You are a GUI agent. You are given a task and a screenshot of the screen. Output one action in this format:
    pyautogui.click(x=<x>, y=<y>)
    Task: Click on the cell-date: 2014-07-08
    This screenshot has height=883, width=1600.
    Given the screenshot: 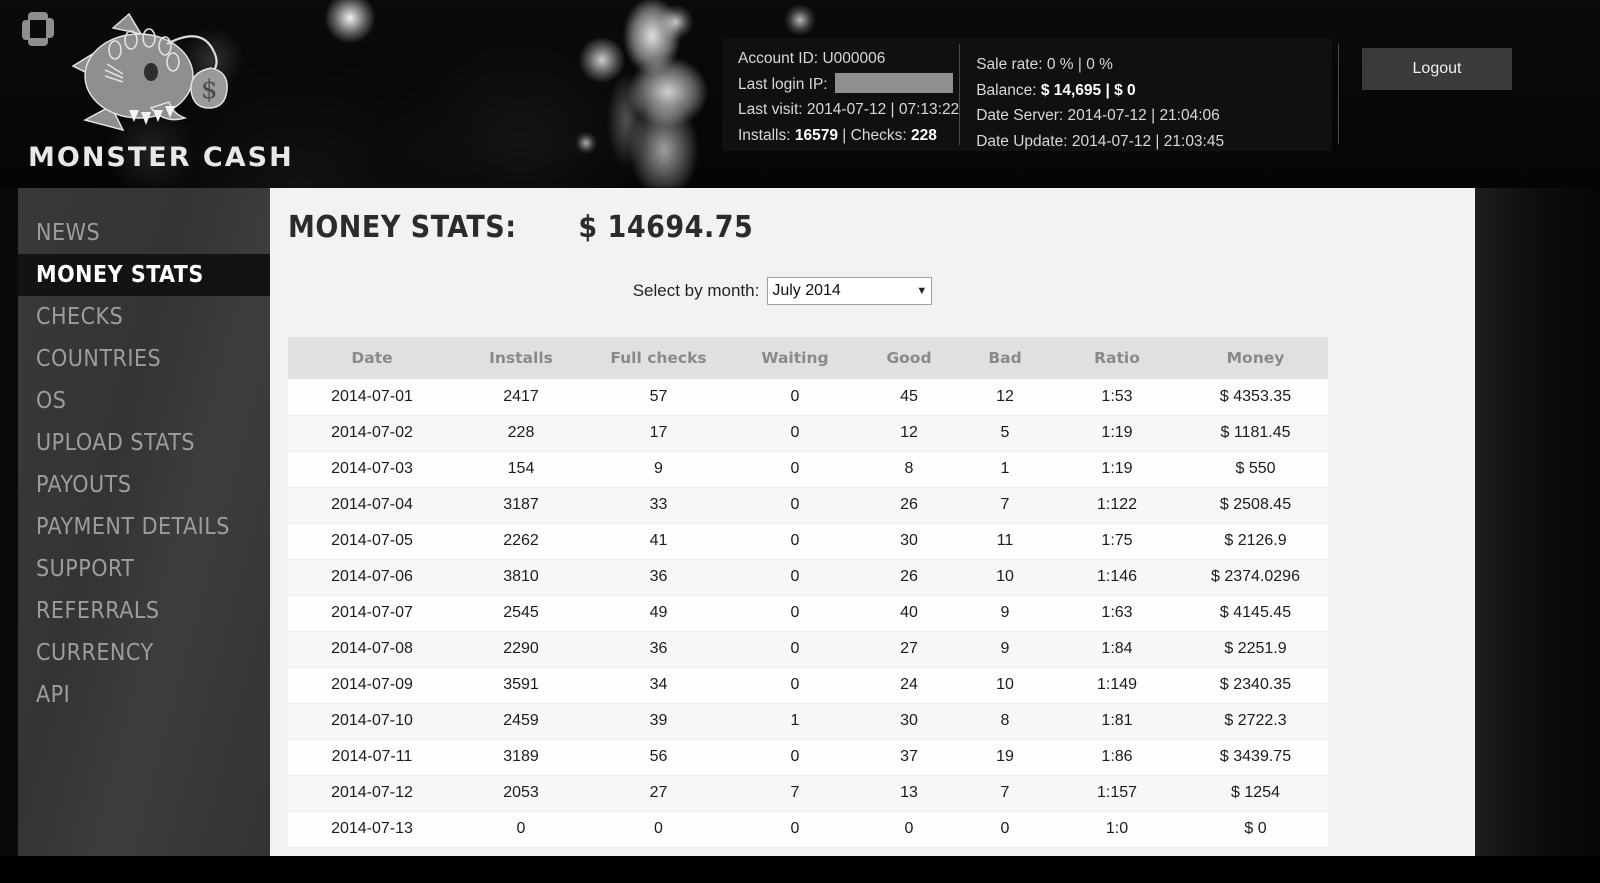 What is the action you would take?
    pyautogui.click(x=372, y=649)
    